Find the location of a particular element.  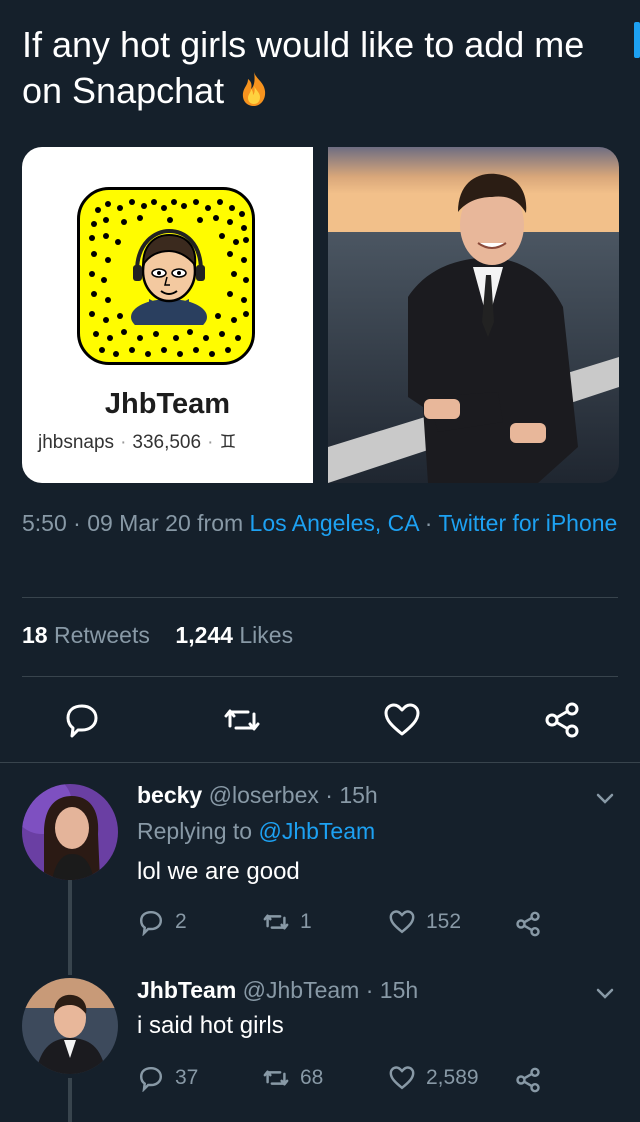

location-link: Los Angeles, CA is located at coordinates (334, 523).